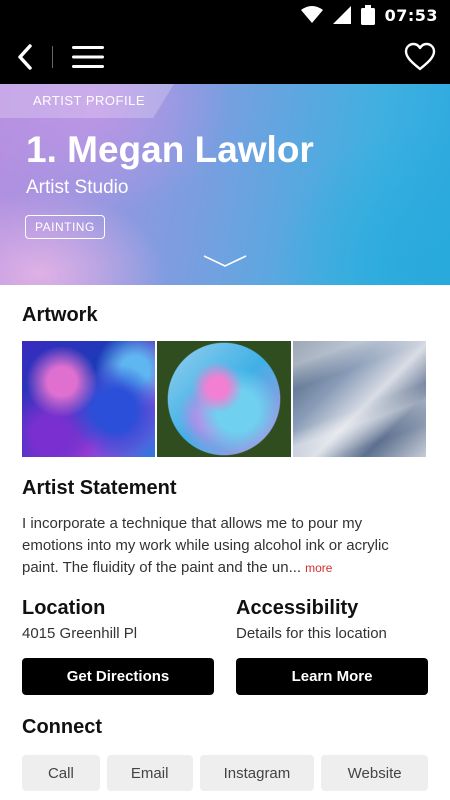  I want to click on heart-icon, so click(420, 57).